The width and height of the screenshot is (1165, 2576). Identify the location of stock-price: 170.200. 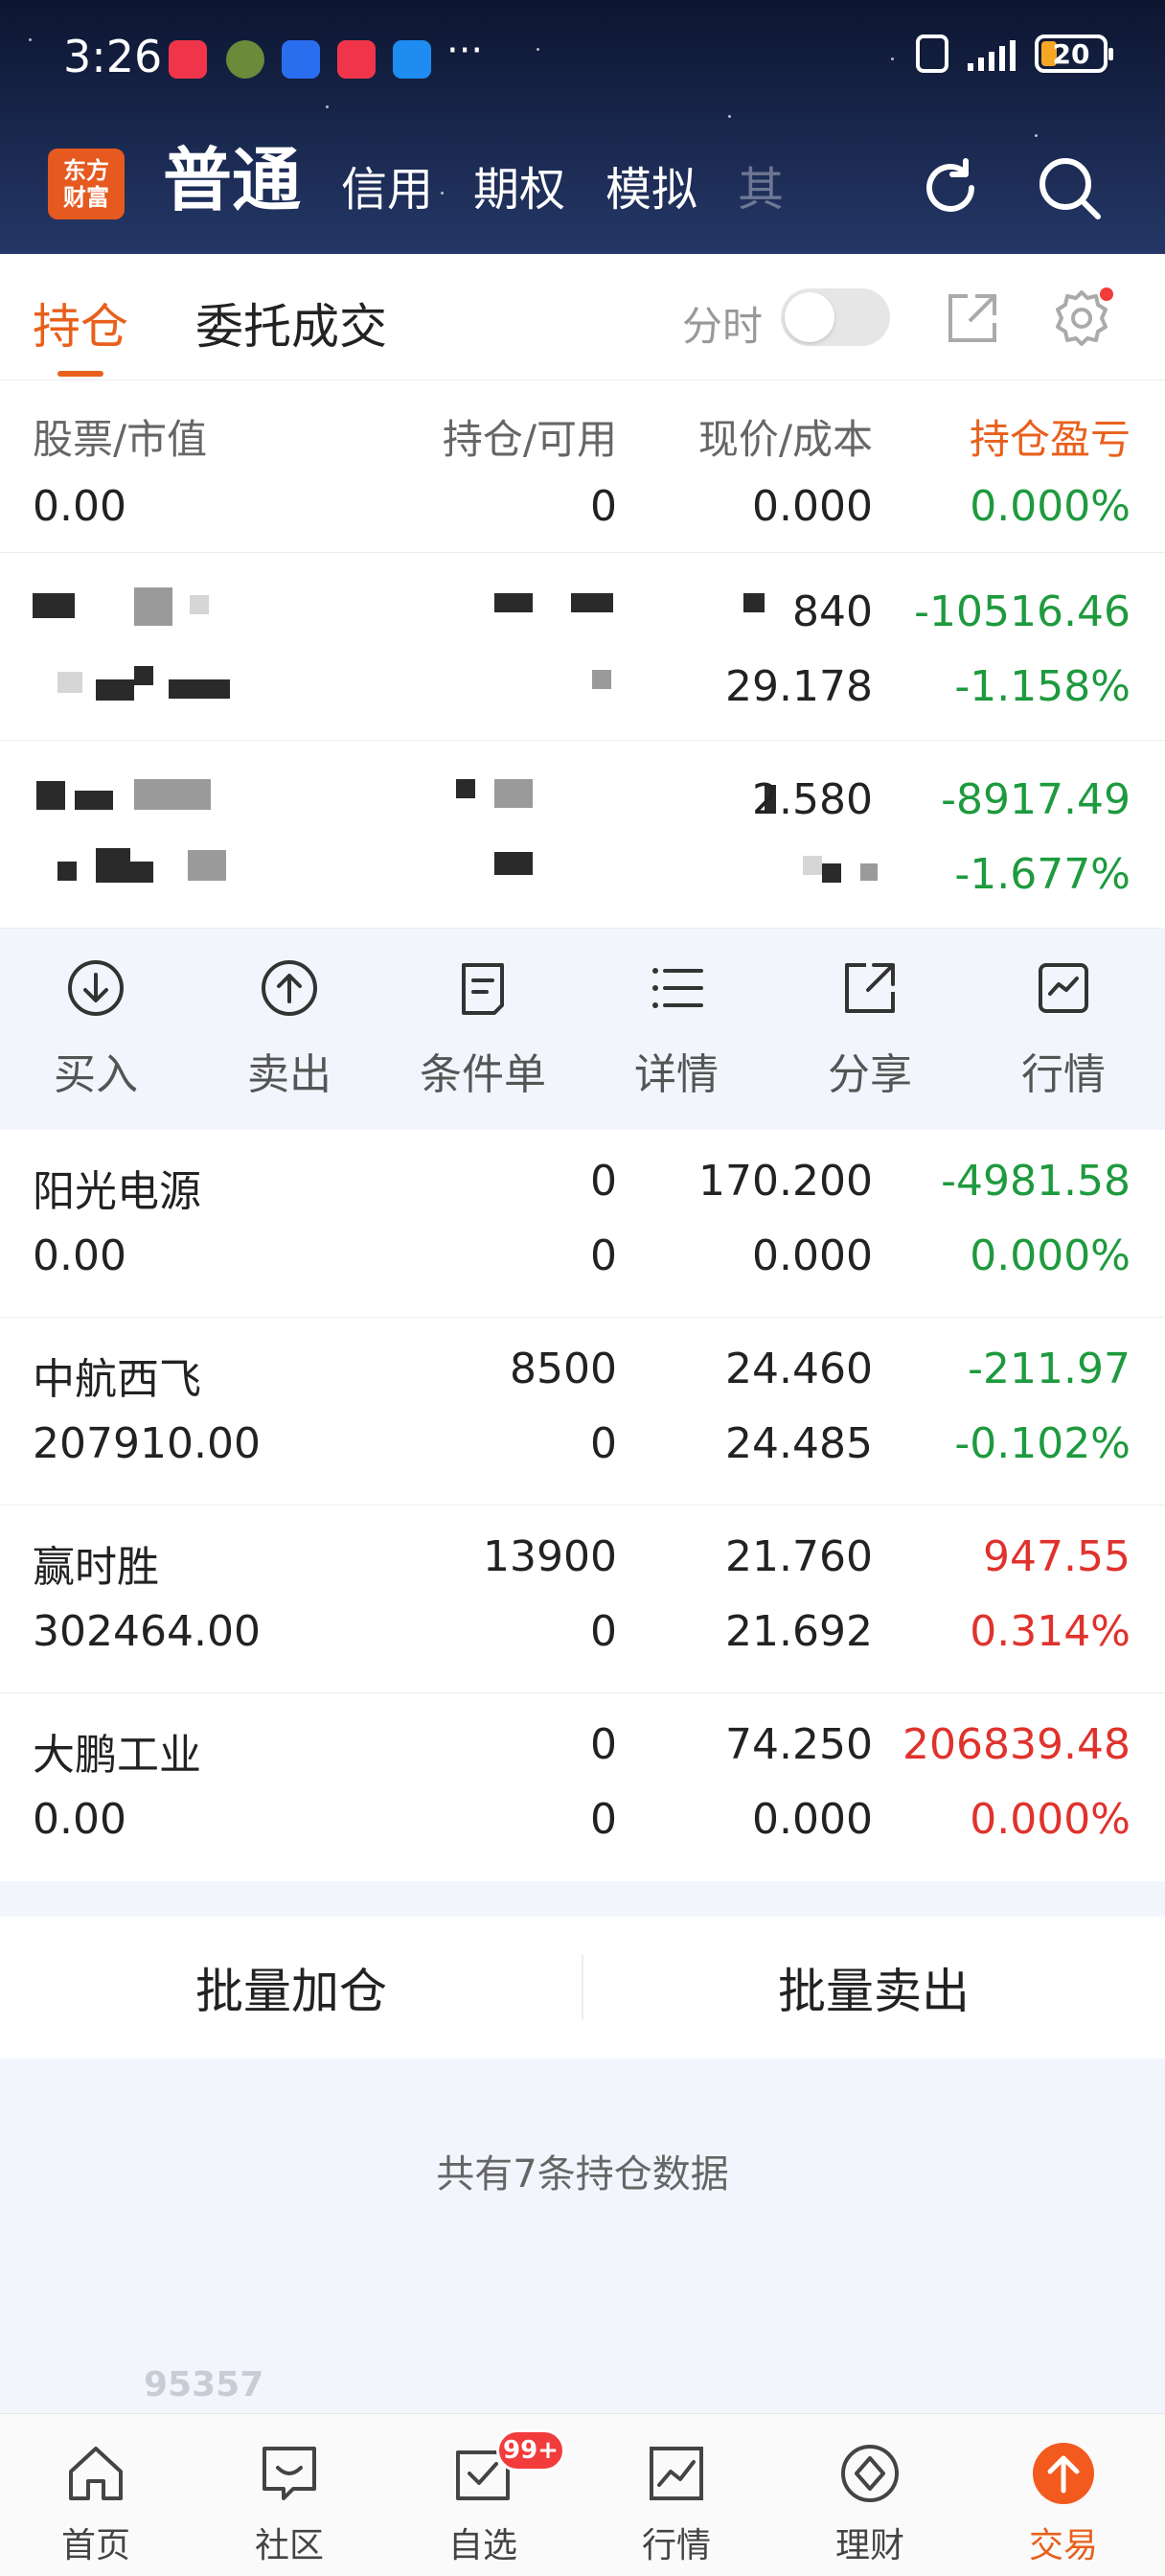
(786, 1181).